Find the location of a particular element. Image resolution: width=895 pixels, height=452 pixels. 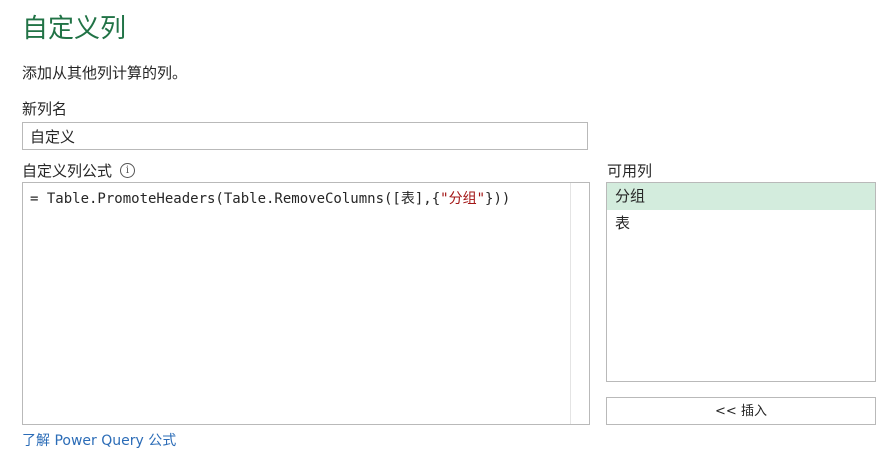

available-columns-list: 分组 表 is located at coordinates (741, 282).